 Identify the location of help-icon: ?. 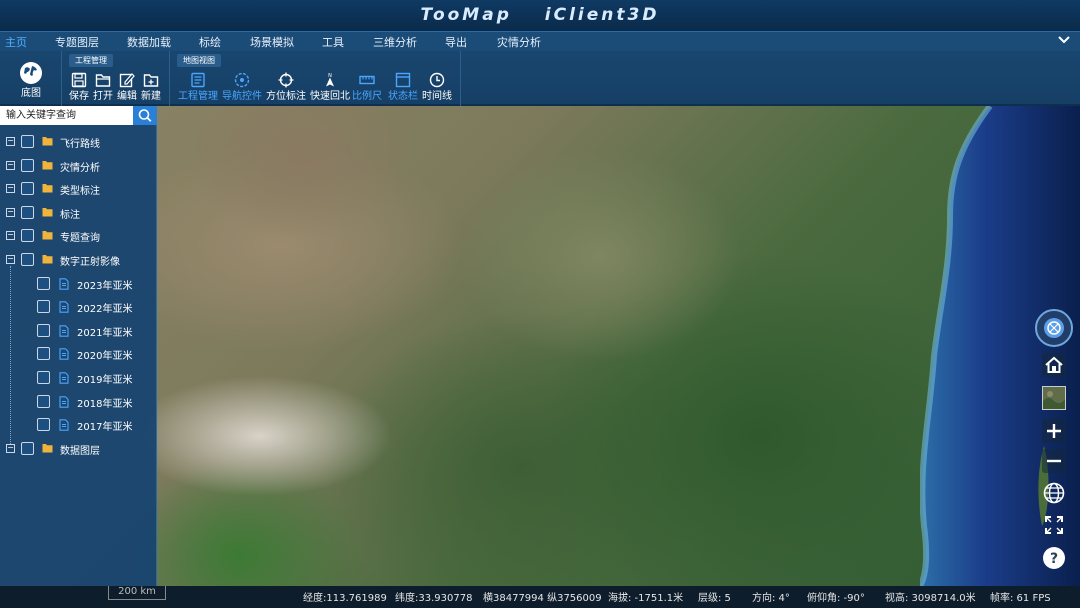
(1054, 558).